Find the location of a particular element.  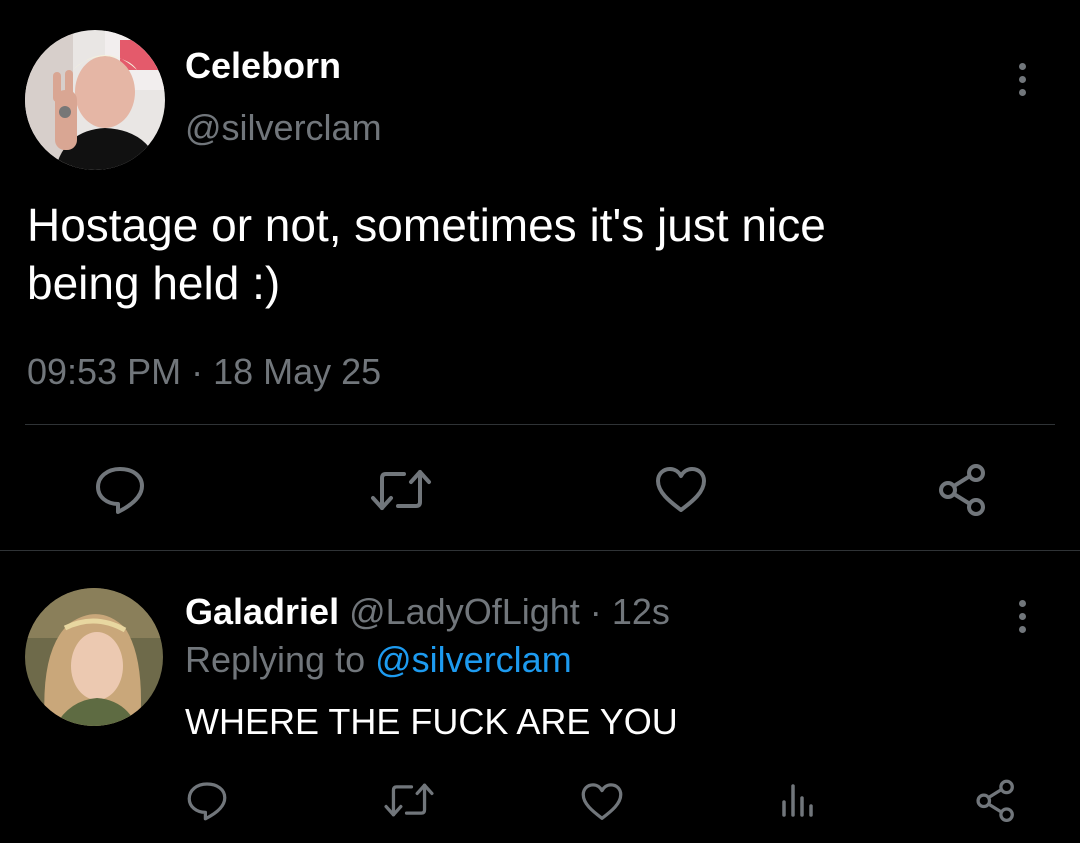

reply-like-button is located at coordinates (602, 802).